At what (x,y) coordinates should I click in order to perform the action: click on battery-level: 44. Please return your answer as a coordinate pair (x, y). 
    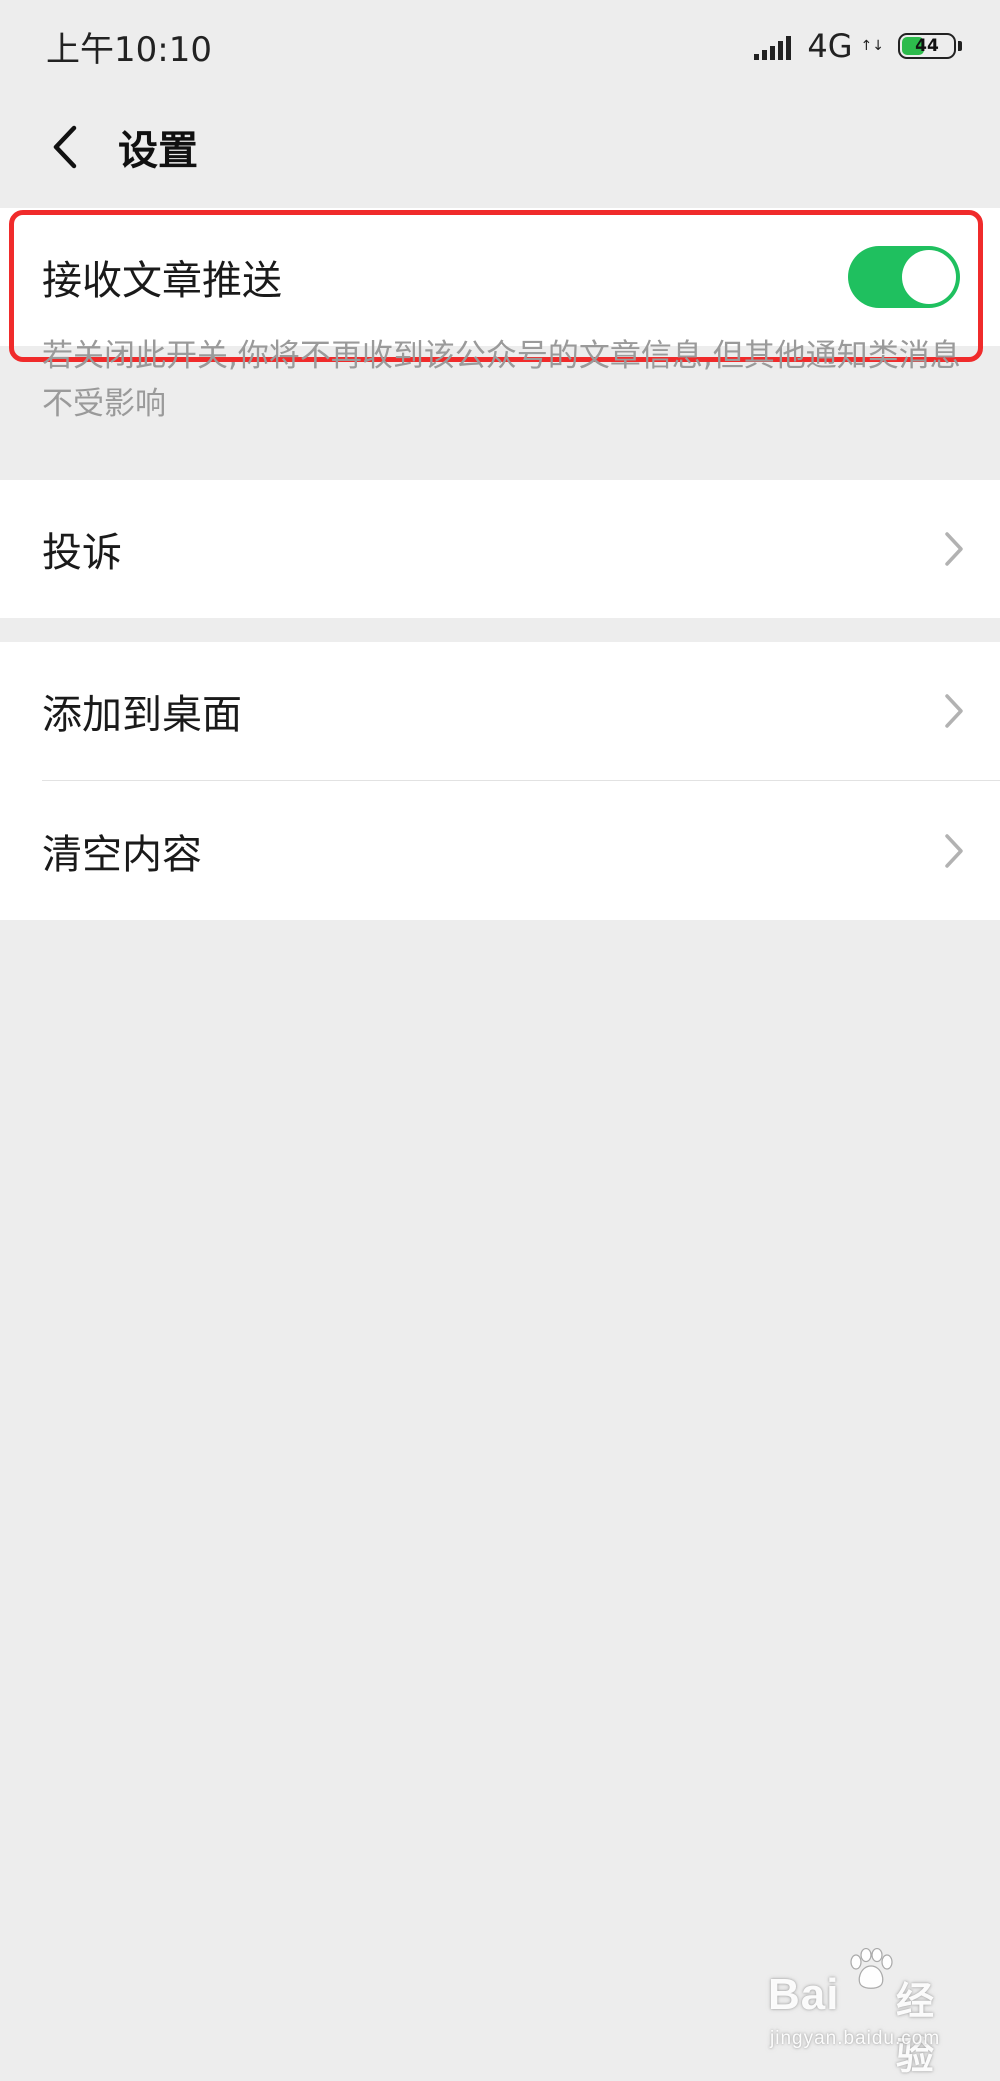
    Looking at the image, I should click on (927, 46).